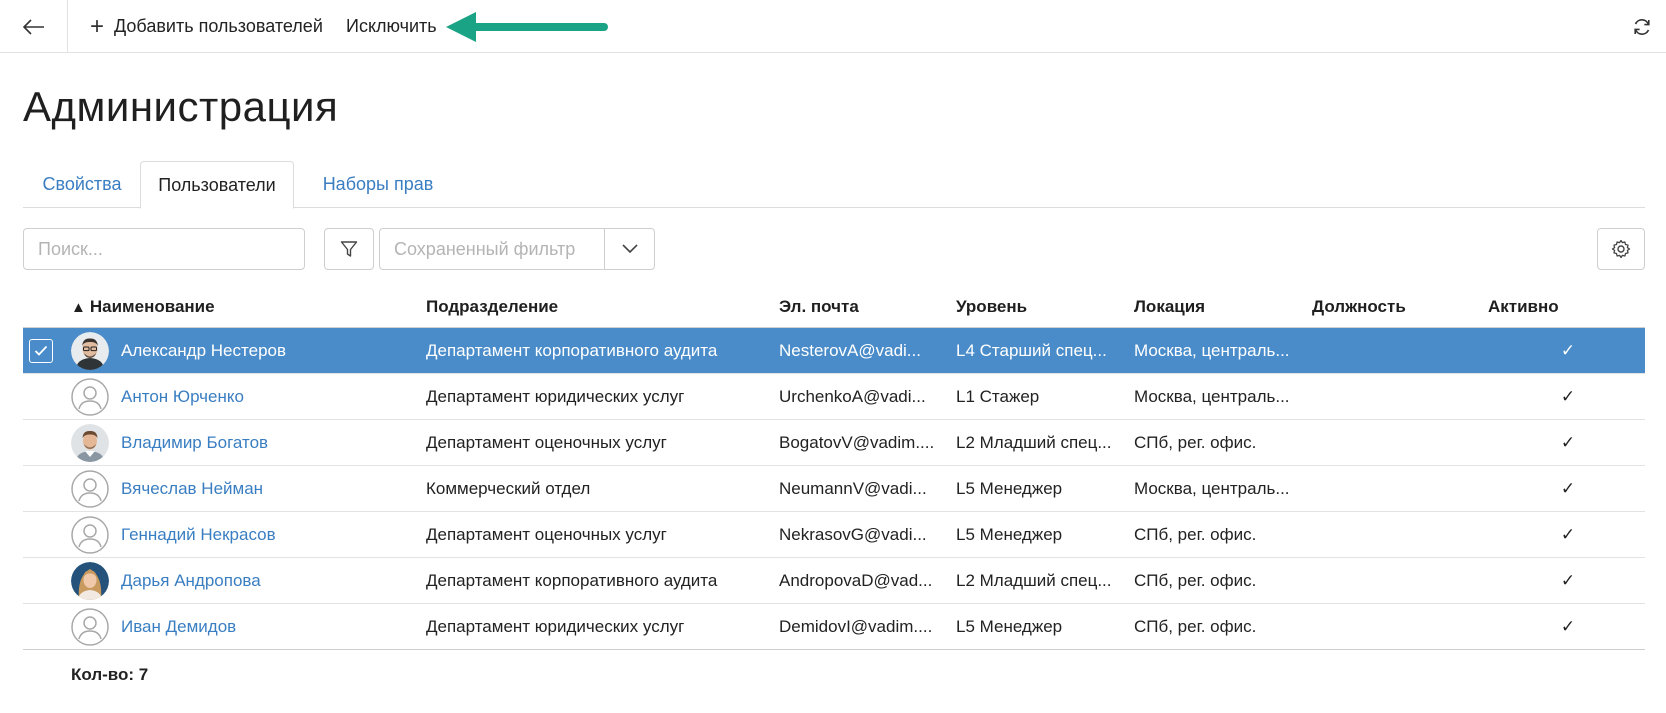 The height and width of the screenshot is (713, 1666). I want to click on column-header-name: ▲ Наименование, so click(143, 307).